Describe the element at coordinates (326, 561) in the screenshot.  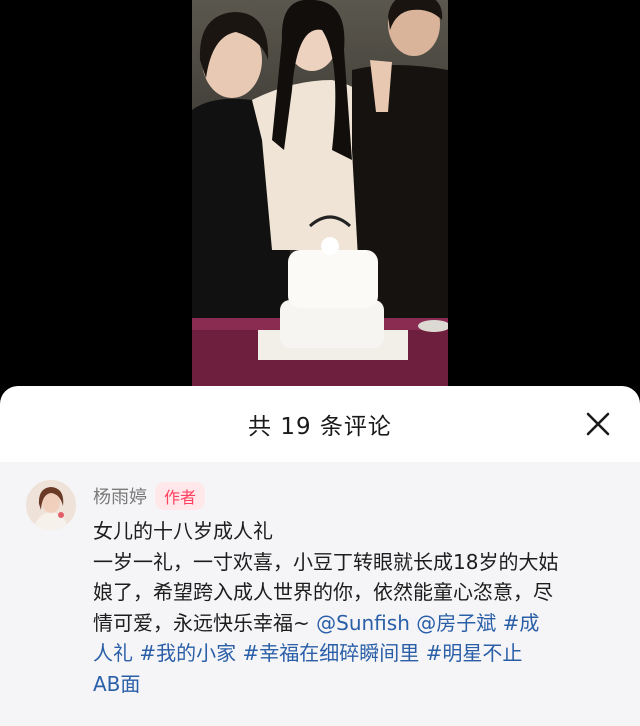
I see `comment-line: 一岁一礼，一寸欢喜，小豆丁转眼就长成18岁的大姑` at that location.